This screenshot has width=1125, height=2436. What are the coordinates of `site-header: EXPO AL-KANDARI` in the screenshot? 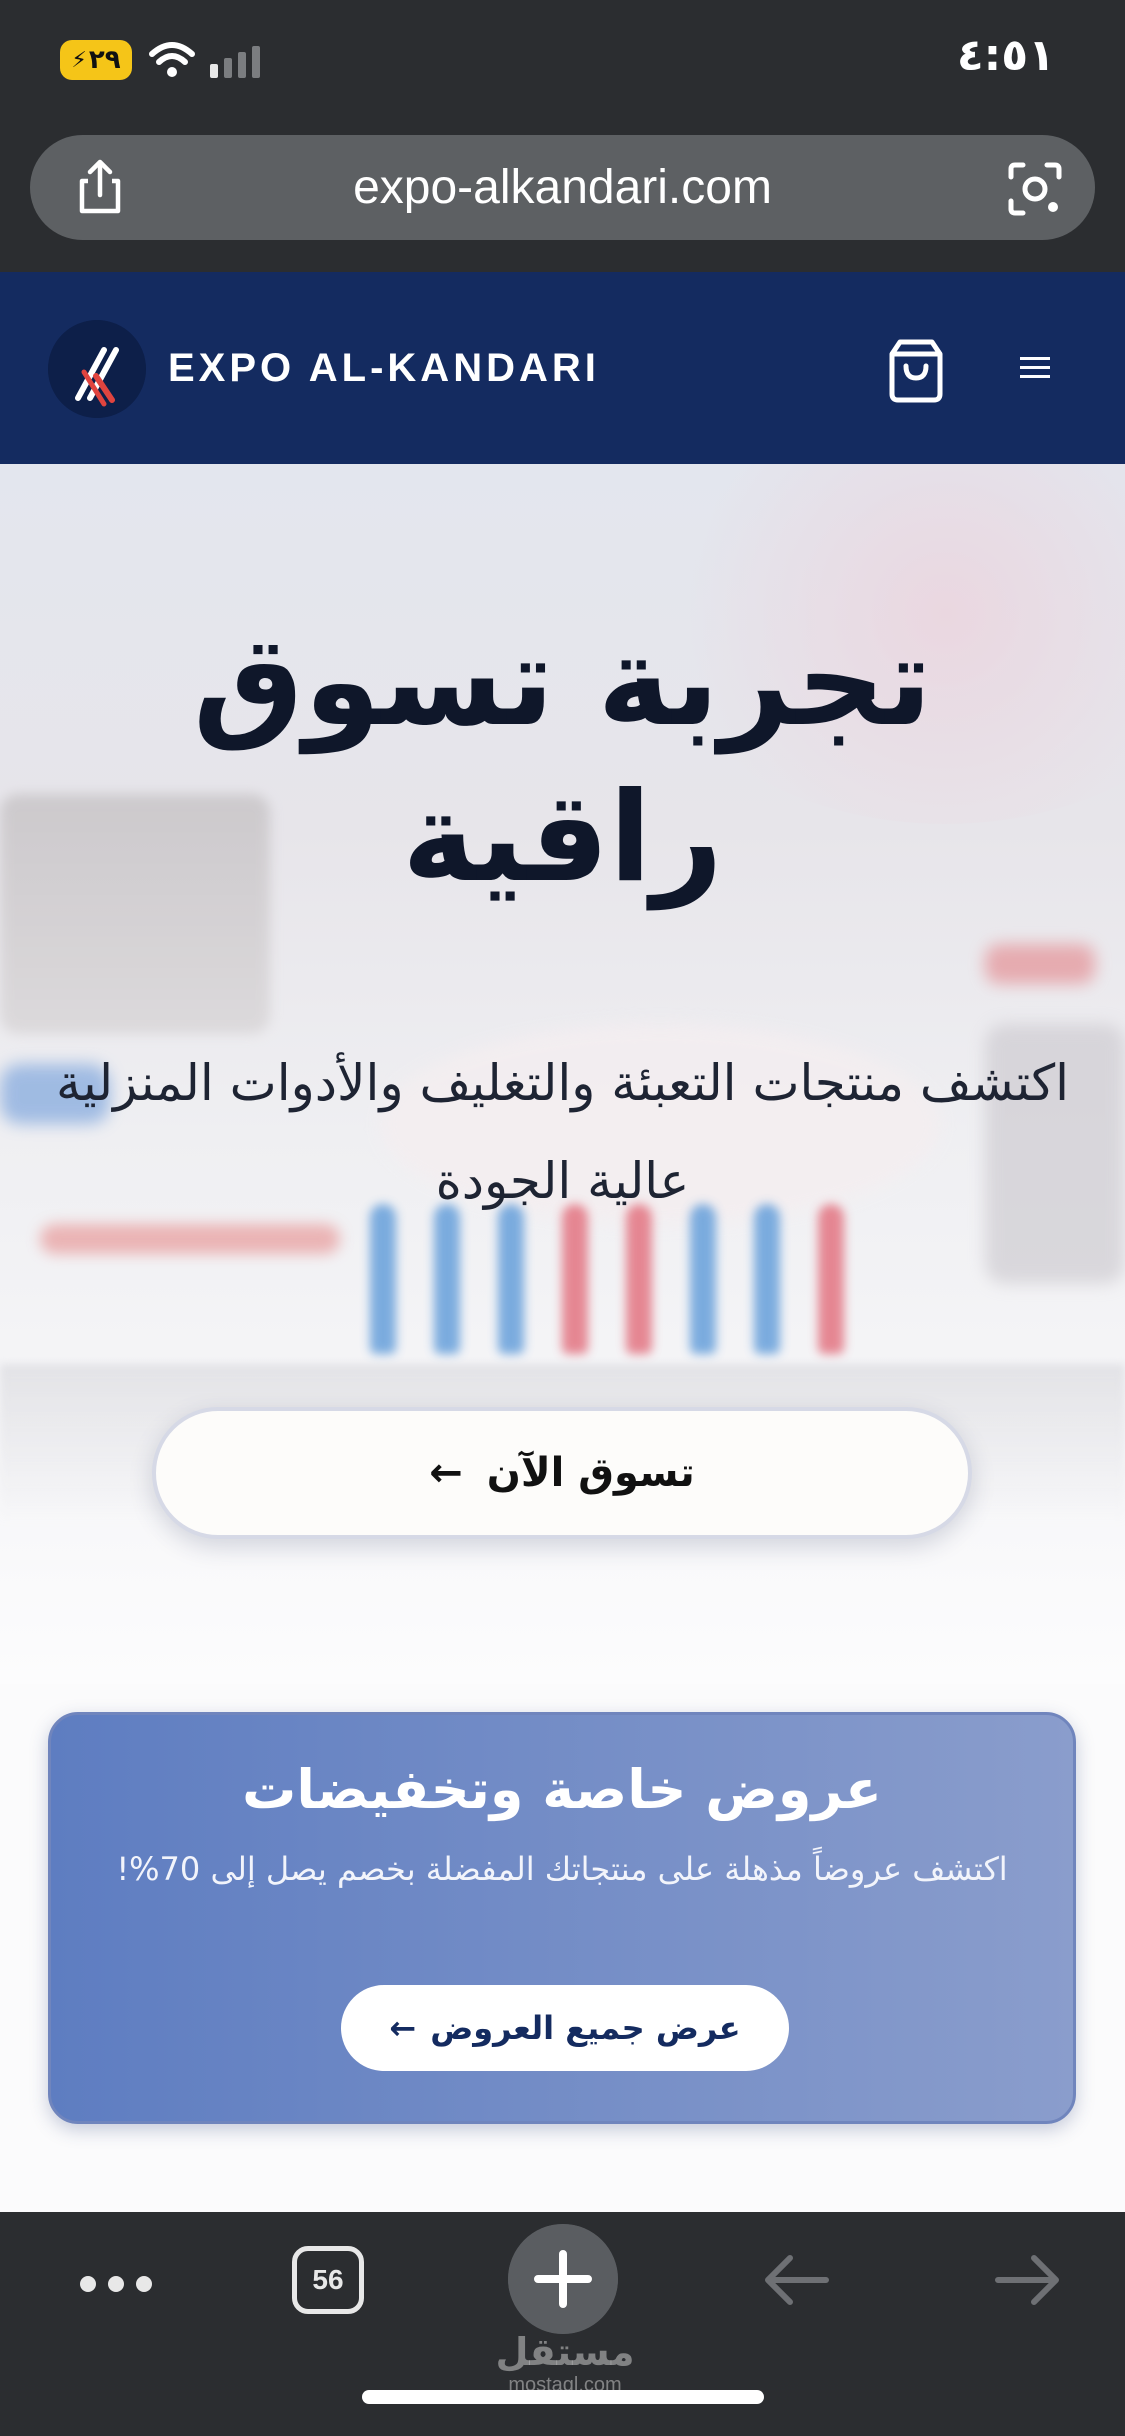 It's located at (562, 368).